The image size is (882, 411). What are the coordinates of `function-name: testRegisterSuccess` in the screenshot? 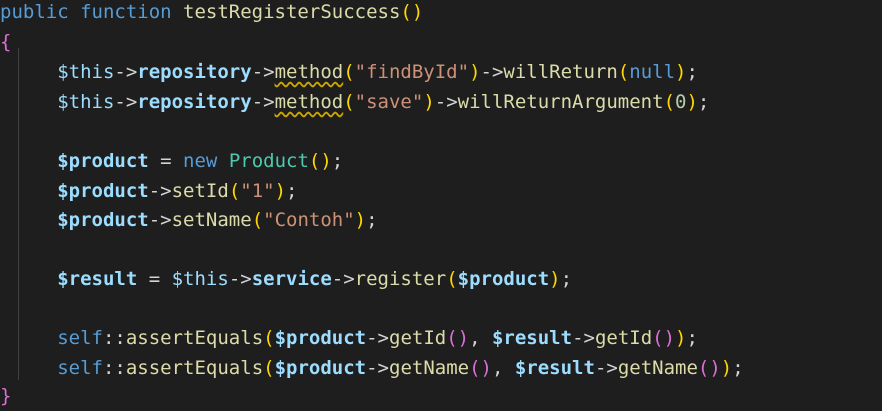 It's located at (292, 12).